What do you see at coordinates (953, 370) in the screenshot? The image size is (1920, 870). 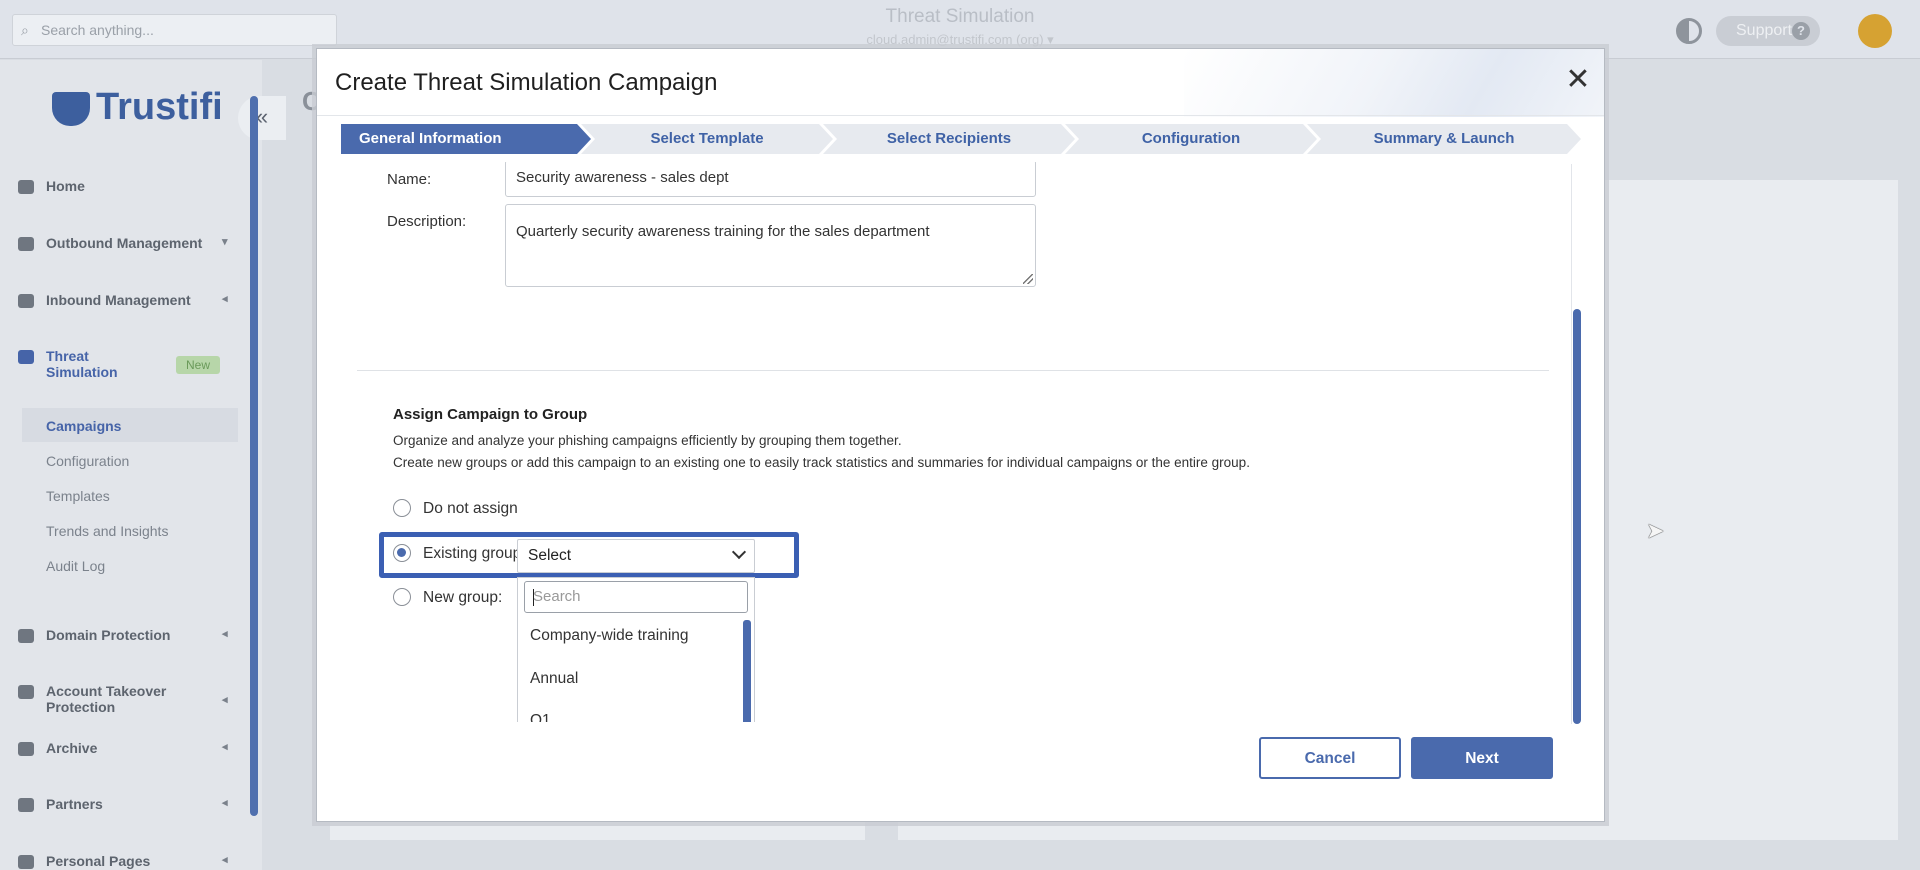 I see `section-divider` at bounding box center [953, 370].